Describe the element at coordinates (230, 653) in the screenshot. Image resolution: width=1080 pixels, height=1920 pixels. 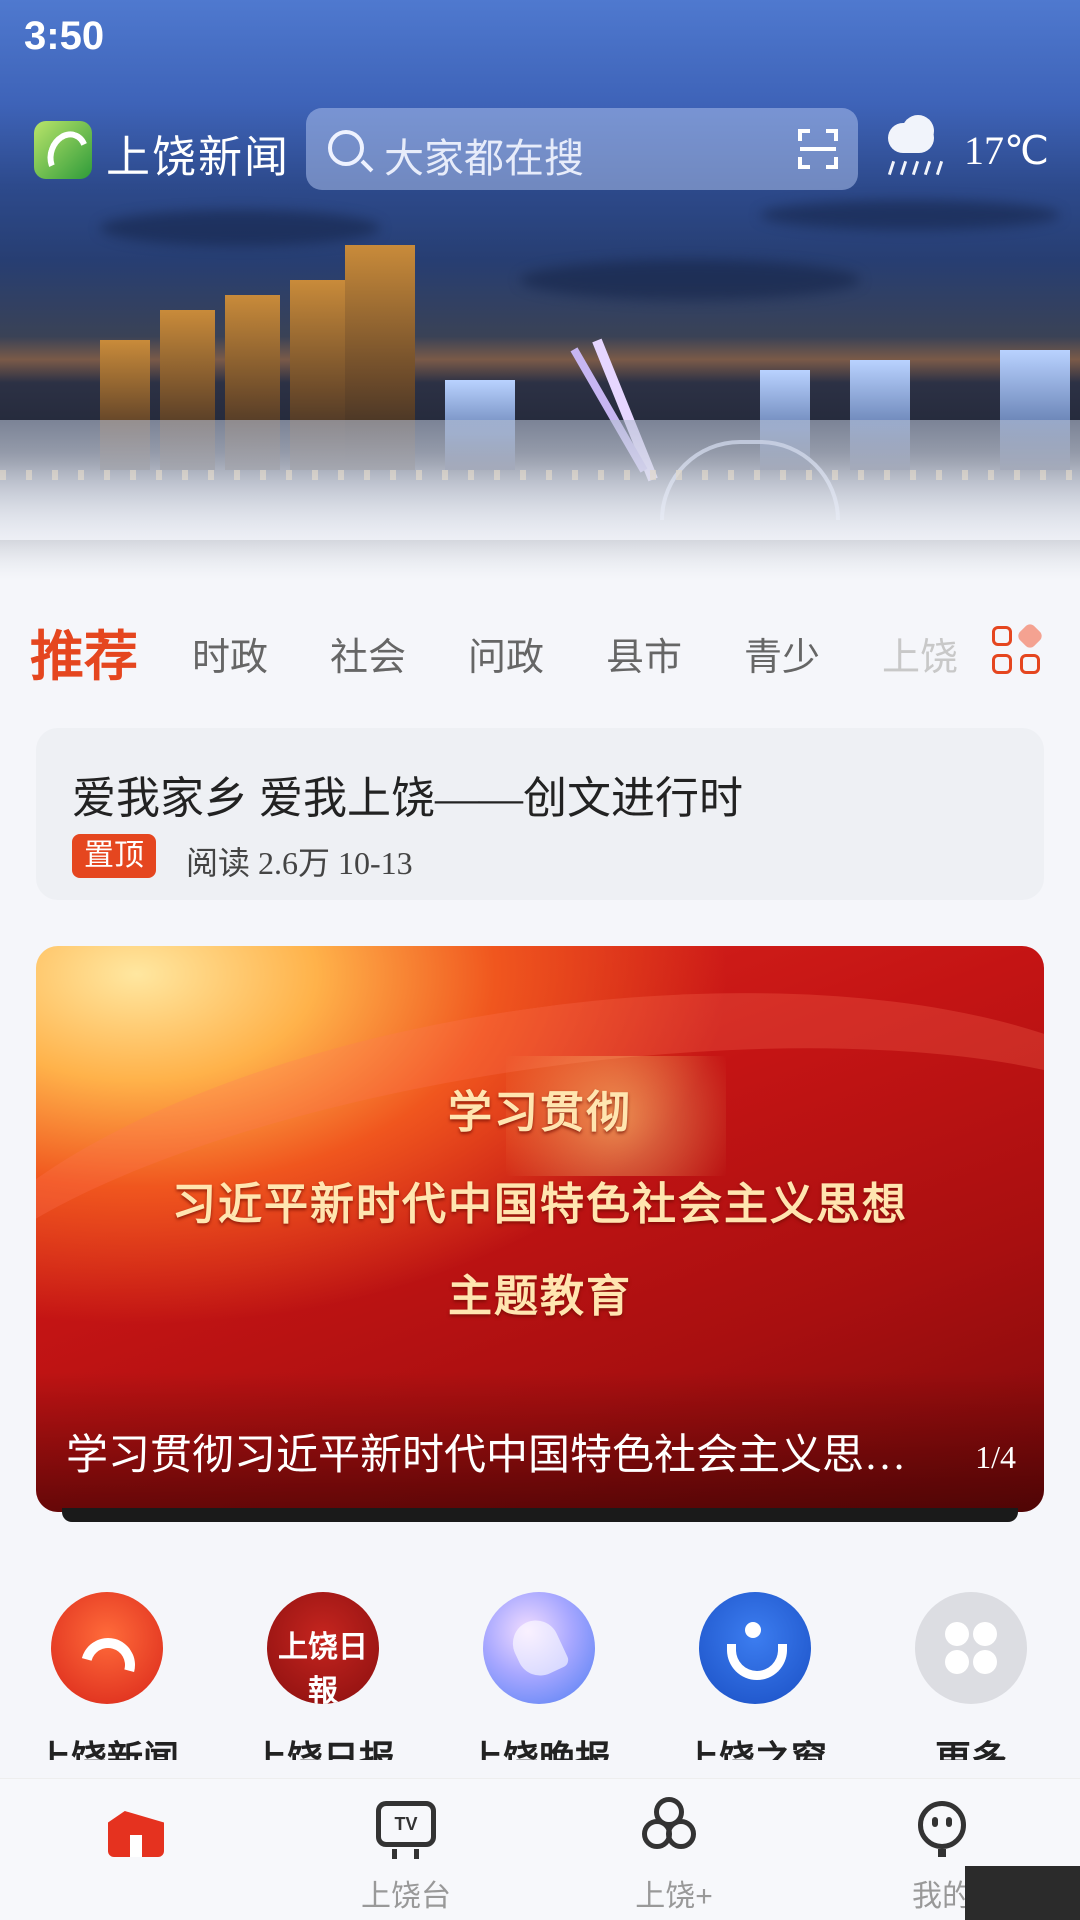
I see `tab-politics: 时政` at that location.